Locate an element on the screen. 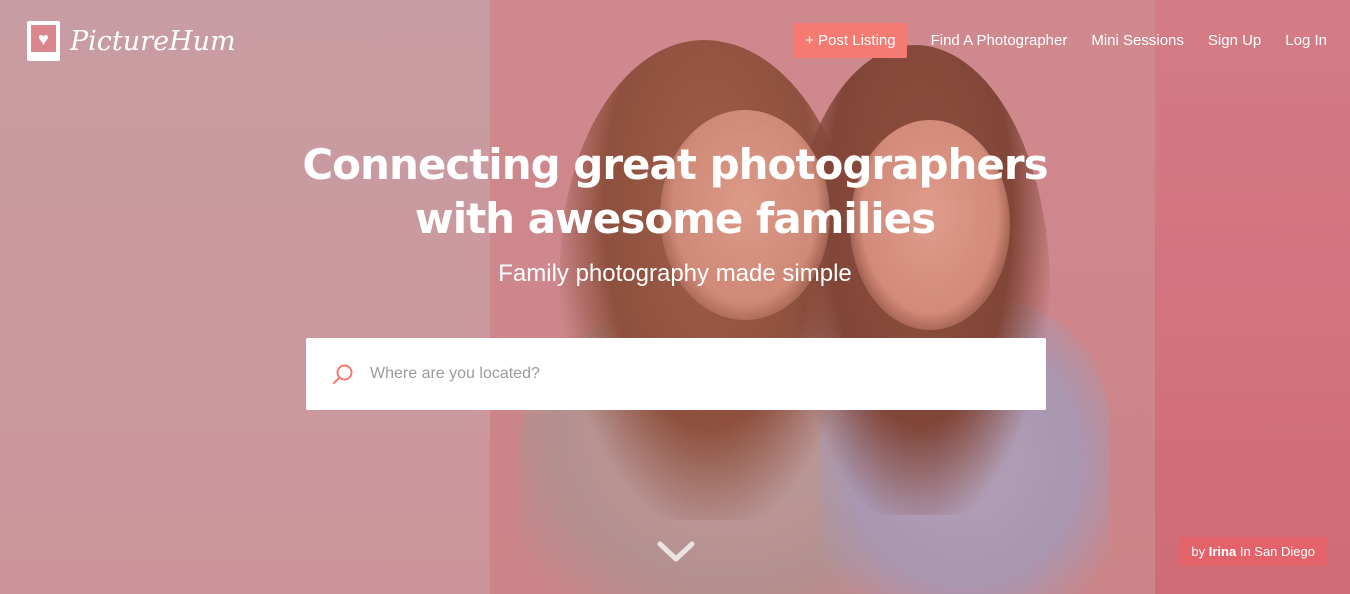 This screenshot has height=594, width=1350. nav-log-in: Log In is located at coordinates (1306, 40).